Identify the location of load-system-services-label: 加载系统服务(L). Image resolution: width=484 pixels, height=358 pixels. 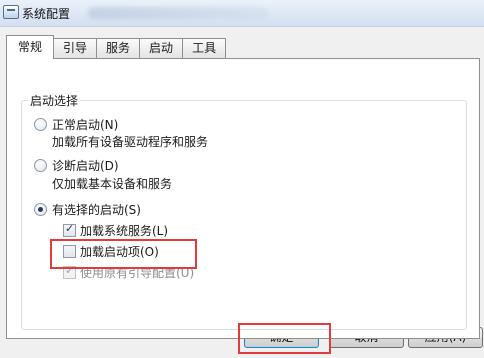
(124, 230).